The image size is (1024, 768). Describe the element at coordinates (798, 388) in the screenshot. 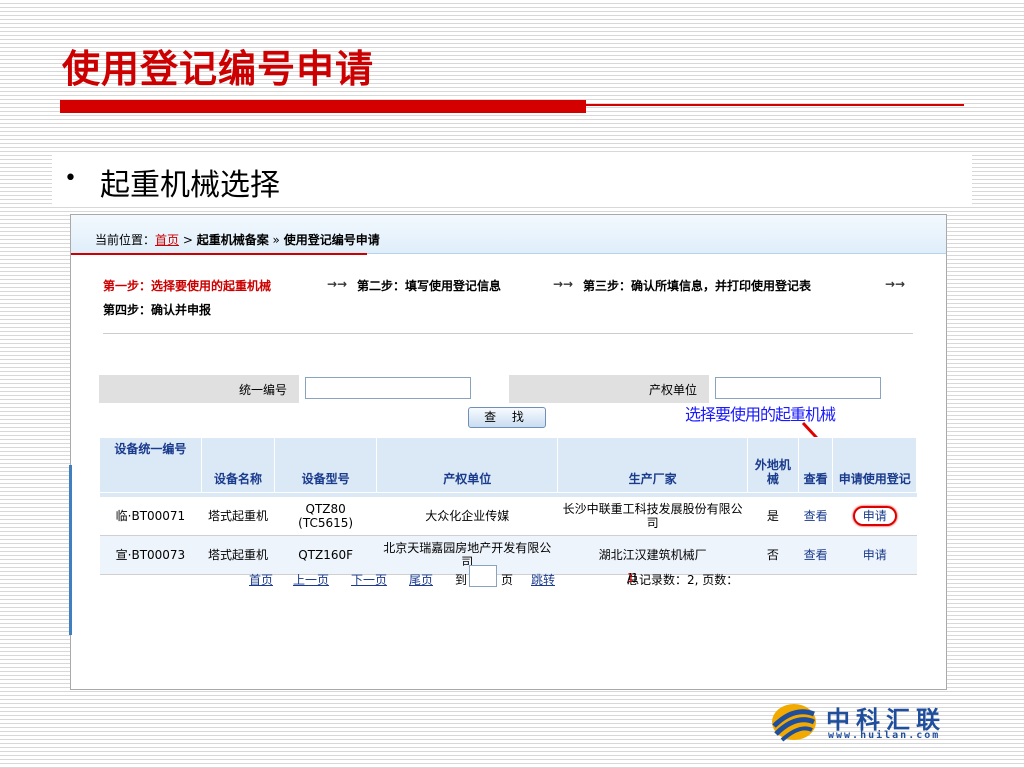

I see `owner-unit-input` at that location.